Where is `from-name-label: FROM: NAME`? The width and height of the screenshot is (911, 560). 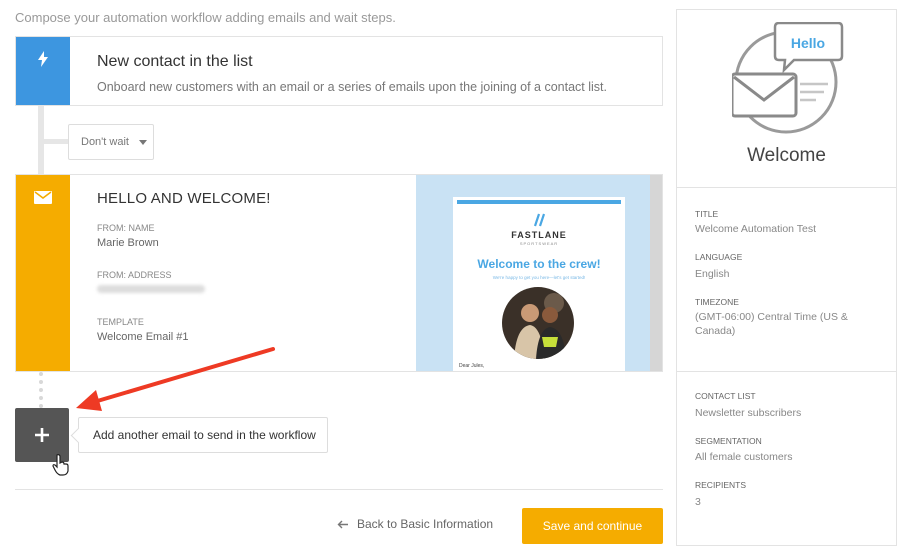
from-name-label: FROM: NAME is located at coordinates (126, 228).